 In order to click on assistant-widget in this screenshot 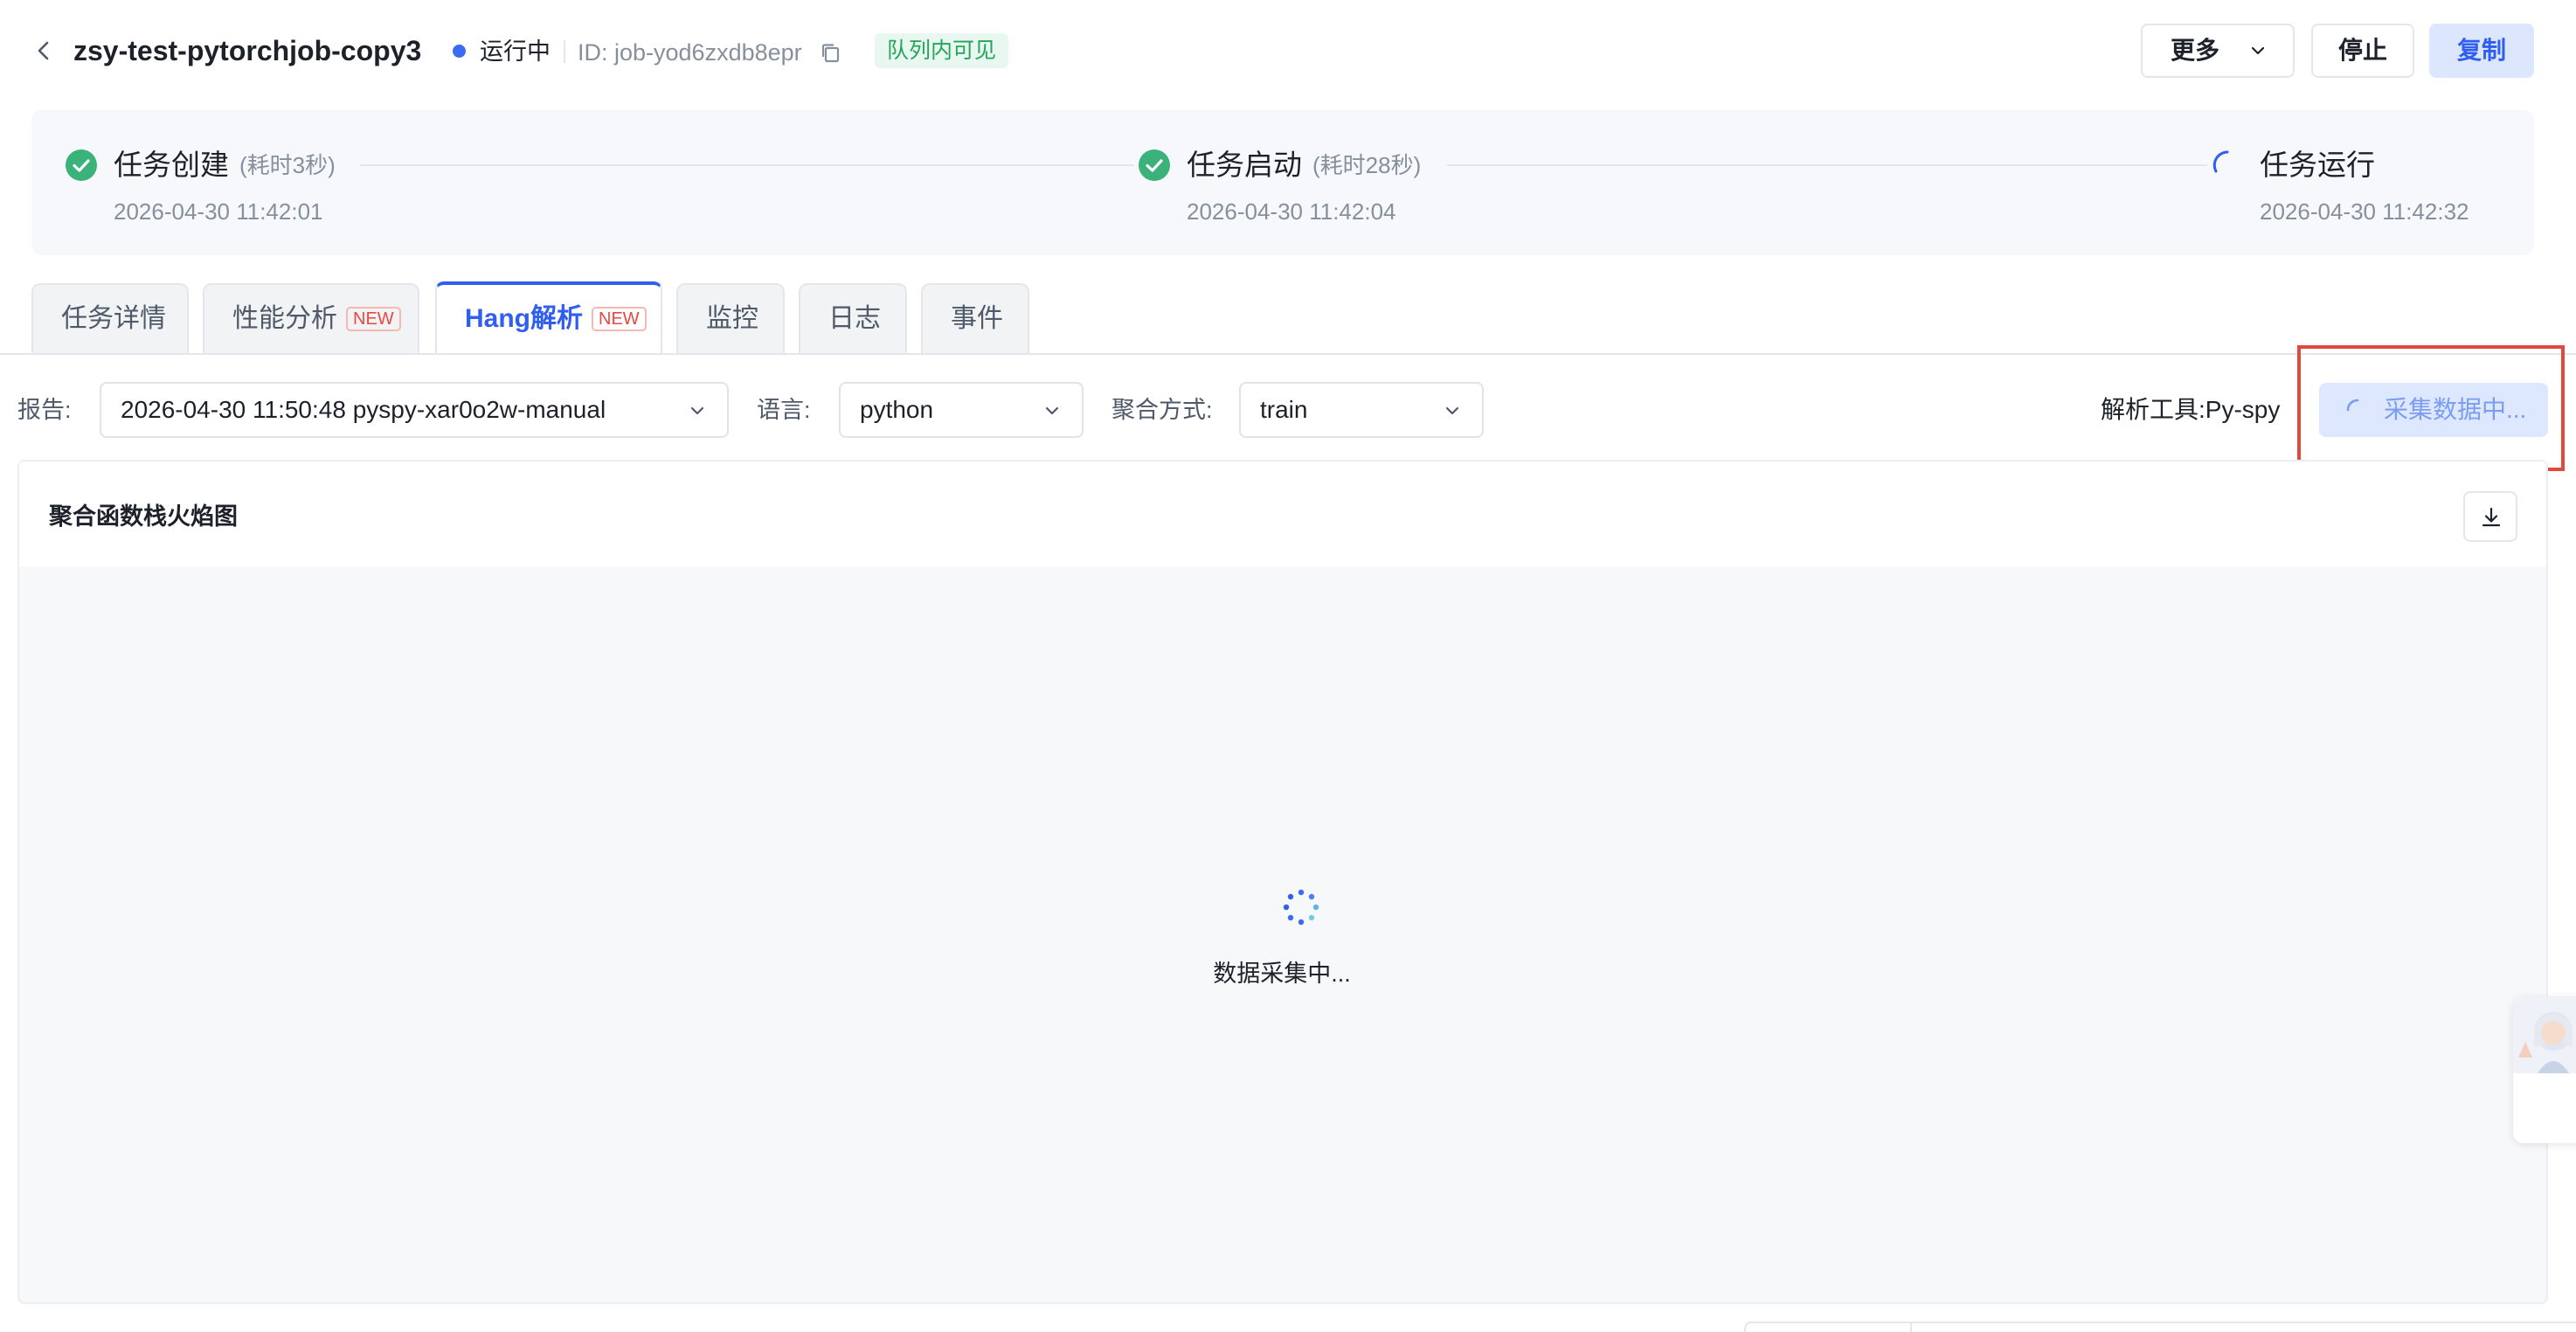, I will do `click(2544, 1070)`.